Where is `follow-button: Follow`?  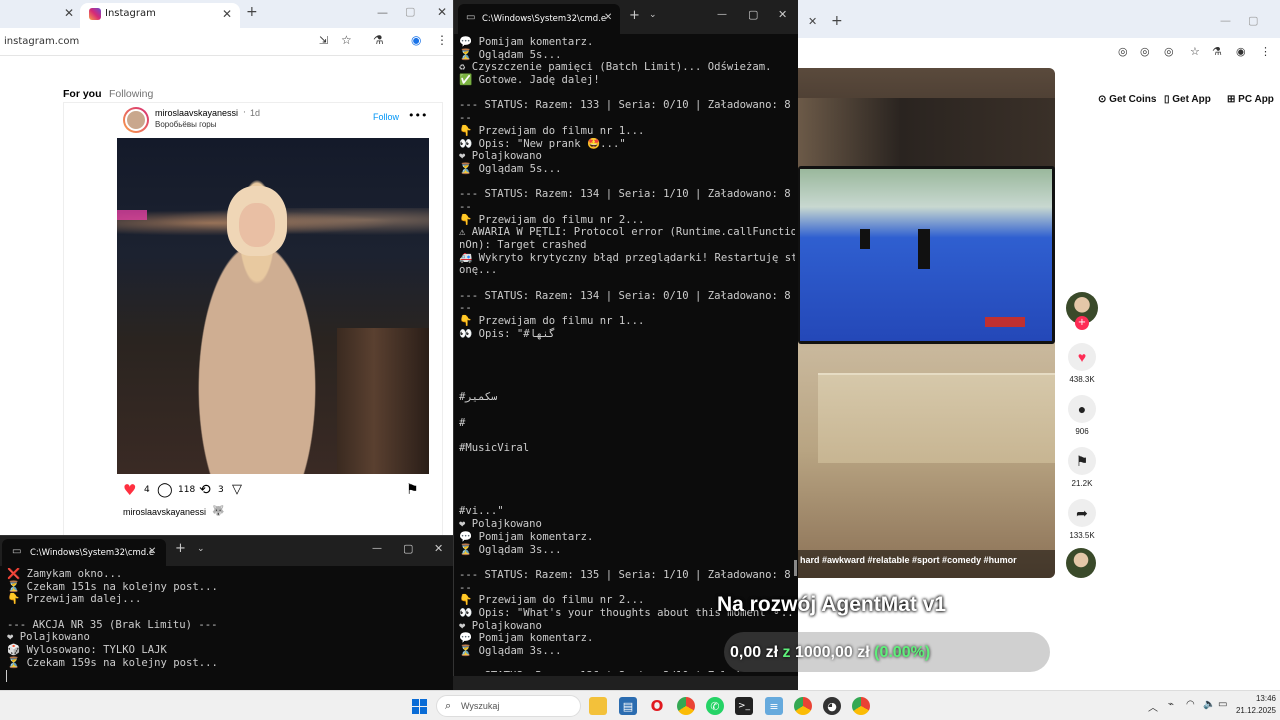 follow-button: Follow is located at coordinates (386, 117).